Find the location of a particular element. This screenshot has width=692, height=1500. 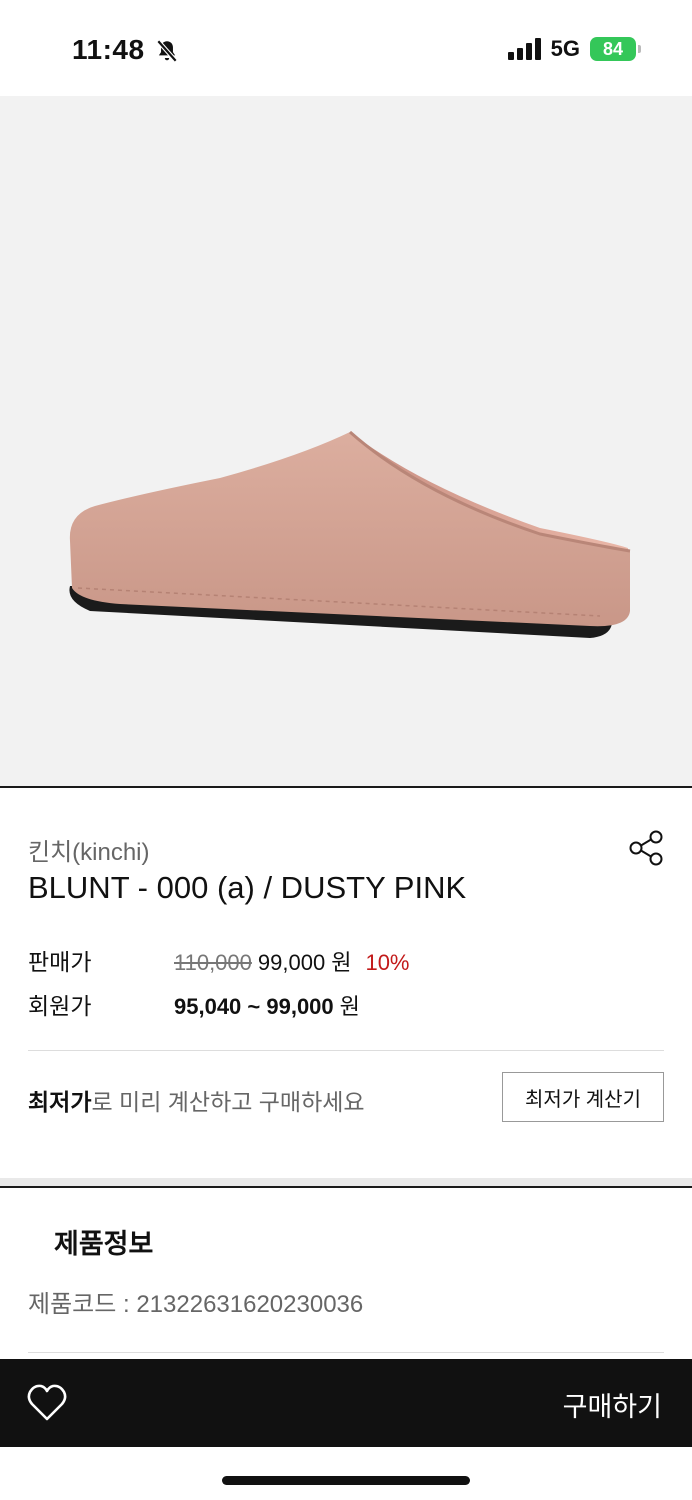

sale-price-row: 판매가 110,000 99,000 원 10% is located at coordinates (219, 960).